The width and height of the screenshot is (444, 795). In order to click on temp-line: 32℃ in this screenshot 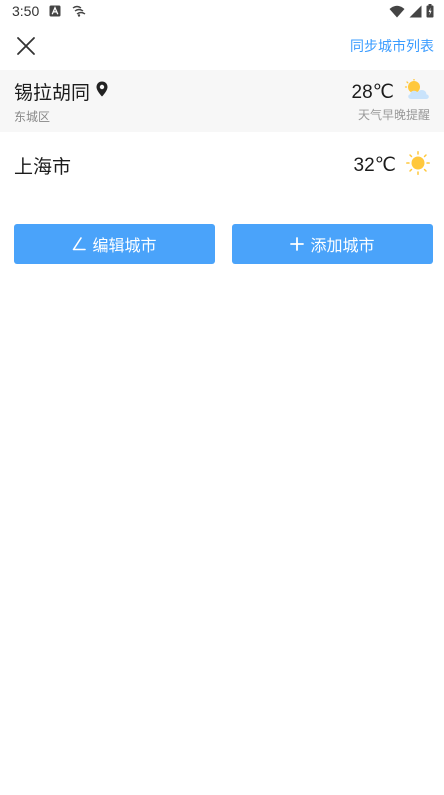, I will do `click(392, 165)`.